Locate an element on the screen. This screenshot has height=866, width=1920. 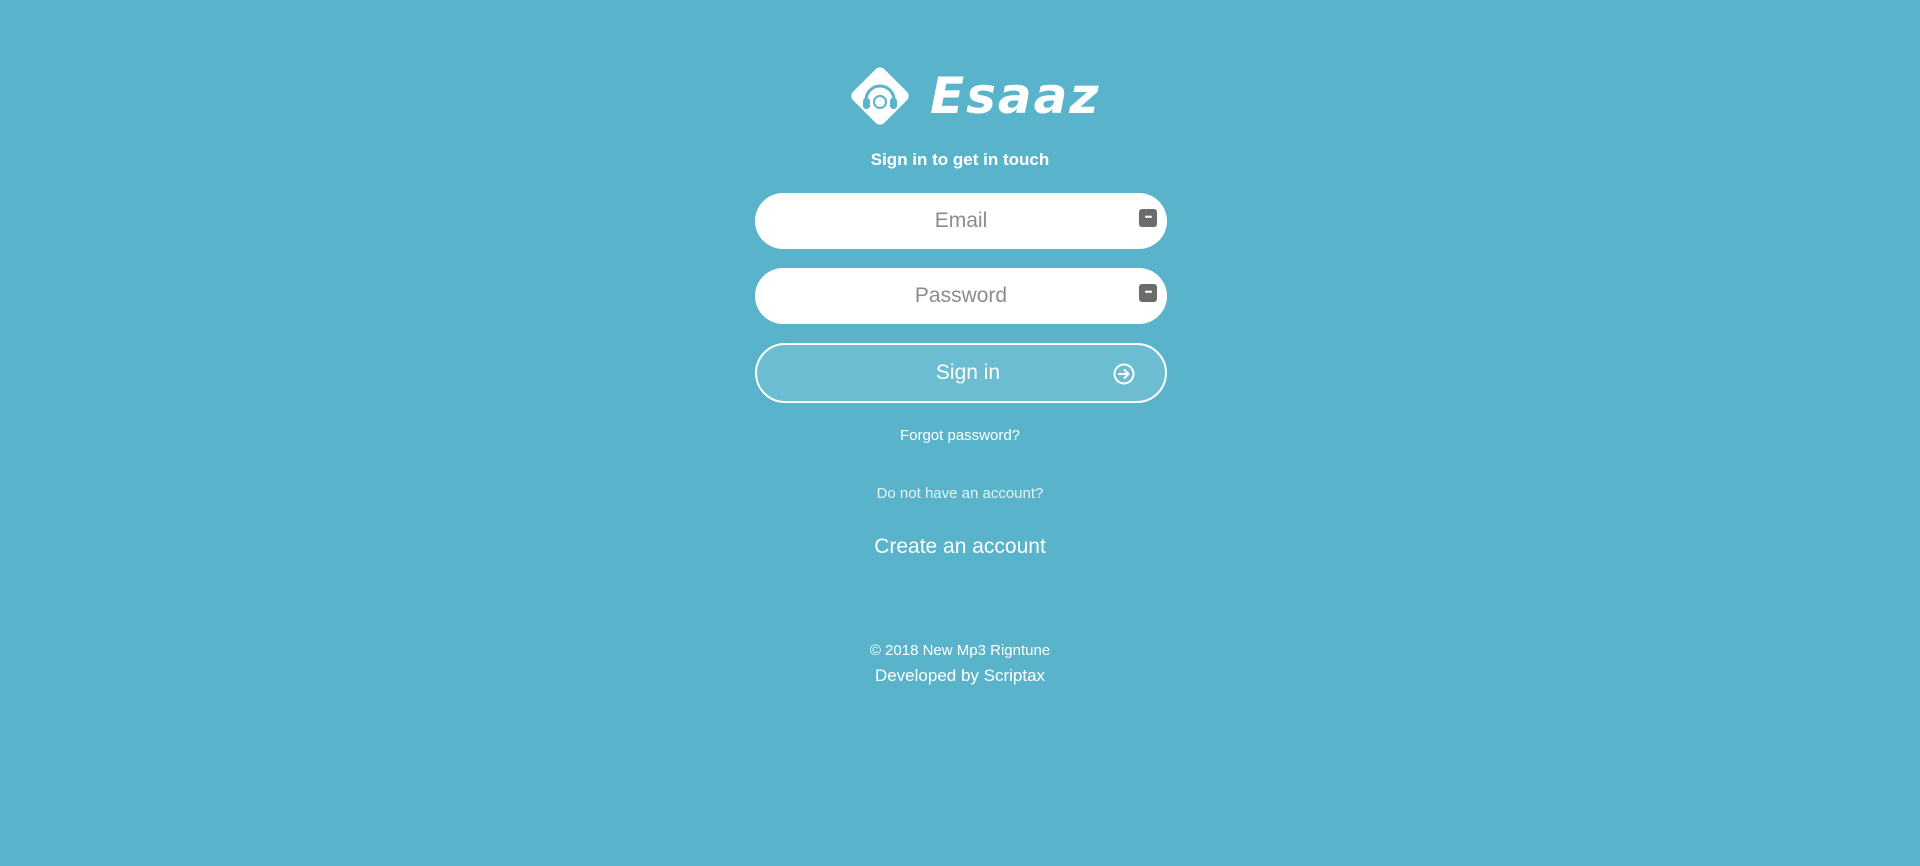
brand-logo: Esaaz is located at coordinates (973, 96).